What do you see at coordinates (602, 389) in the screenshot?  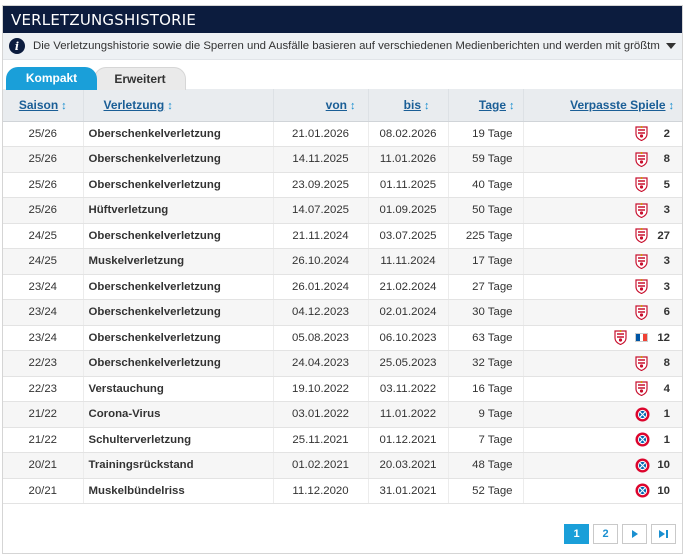 I see `missed-games-cell: 4` at bounding box center [602, 389].